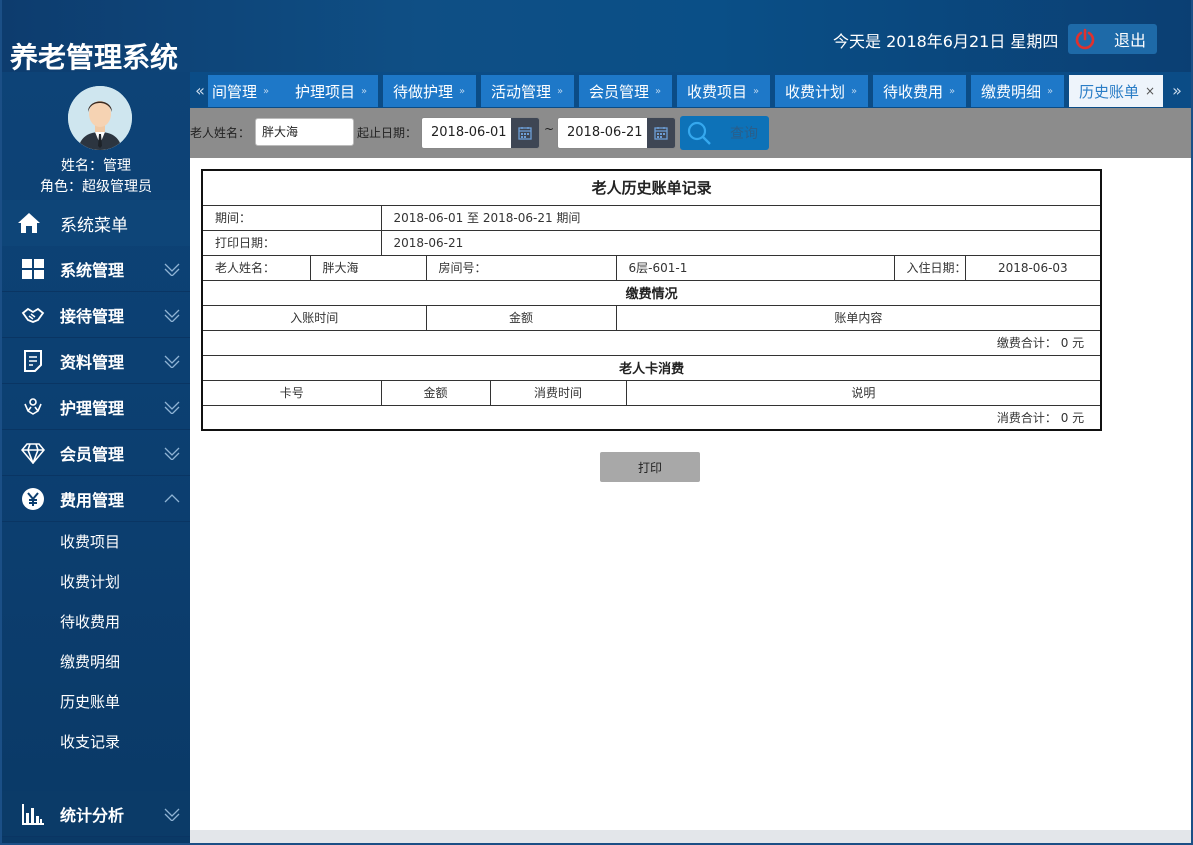 This screenshot has width=1193, height=845. Describe the element at coordinates (651, 267) in the screenshot. I see `elder-info-row: 老人姓名： 胖大海 房间号： 6层-601-1 入住日期： 2018-06-03` at that location.